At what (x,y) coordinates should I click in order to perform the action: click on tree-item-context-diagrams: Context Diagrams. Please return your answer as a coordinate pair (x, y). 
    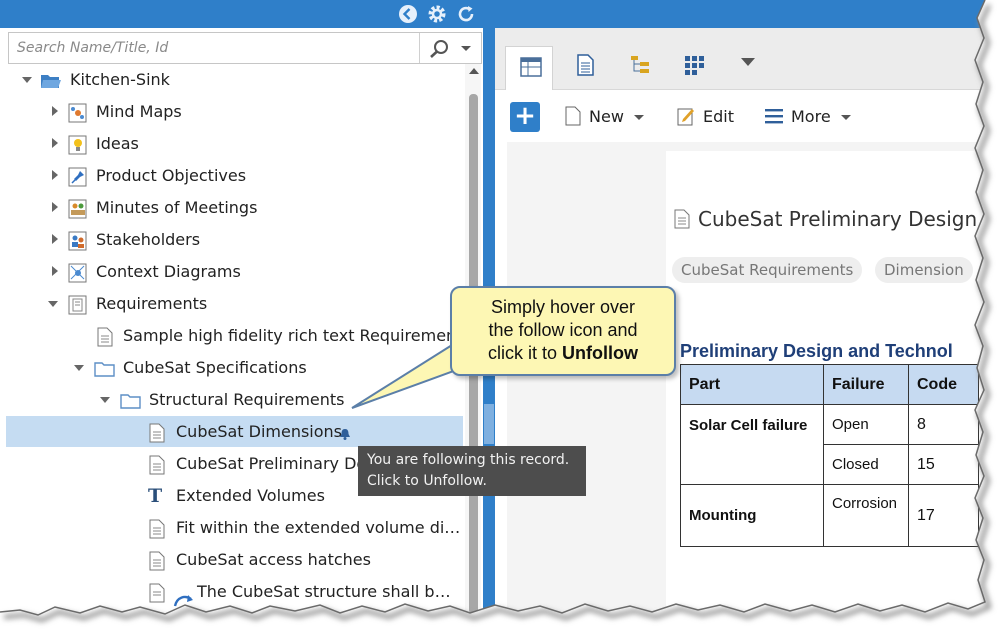
    Looking at the image, I should click on (234, 271).